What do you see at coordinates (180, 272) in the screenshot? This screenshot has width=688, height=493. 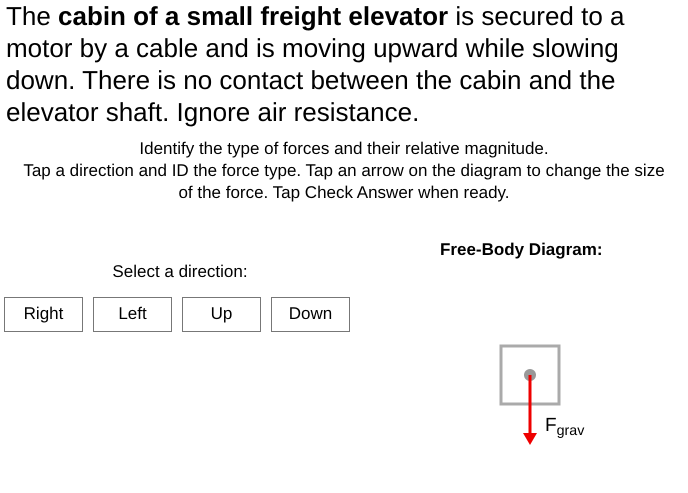 I see `direction-label: Select a direction:` at bounding box center [180, 272].